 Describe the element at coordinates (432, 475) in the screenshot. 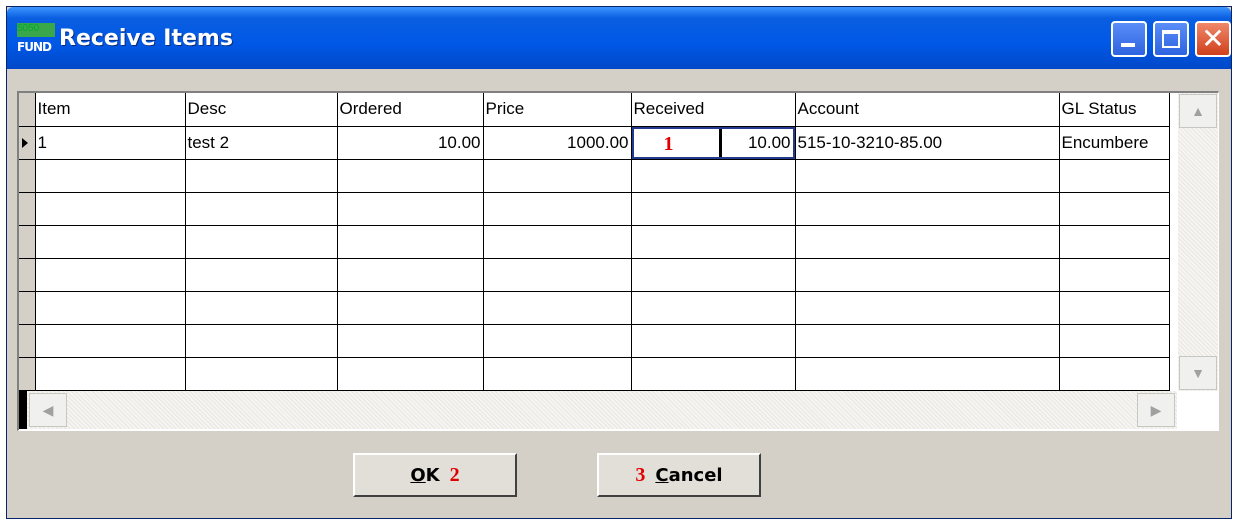

I see `ok-label-rest: K` at that location.